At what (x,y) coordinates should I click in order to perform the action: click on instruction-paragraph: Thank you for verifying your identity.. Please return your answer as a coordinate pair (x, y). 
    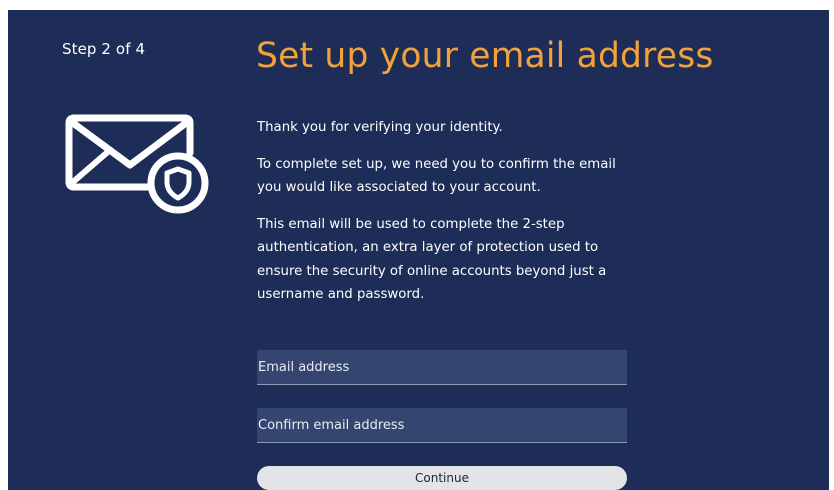
    Looking at the image, I should click on (380, 127).